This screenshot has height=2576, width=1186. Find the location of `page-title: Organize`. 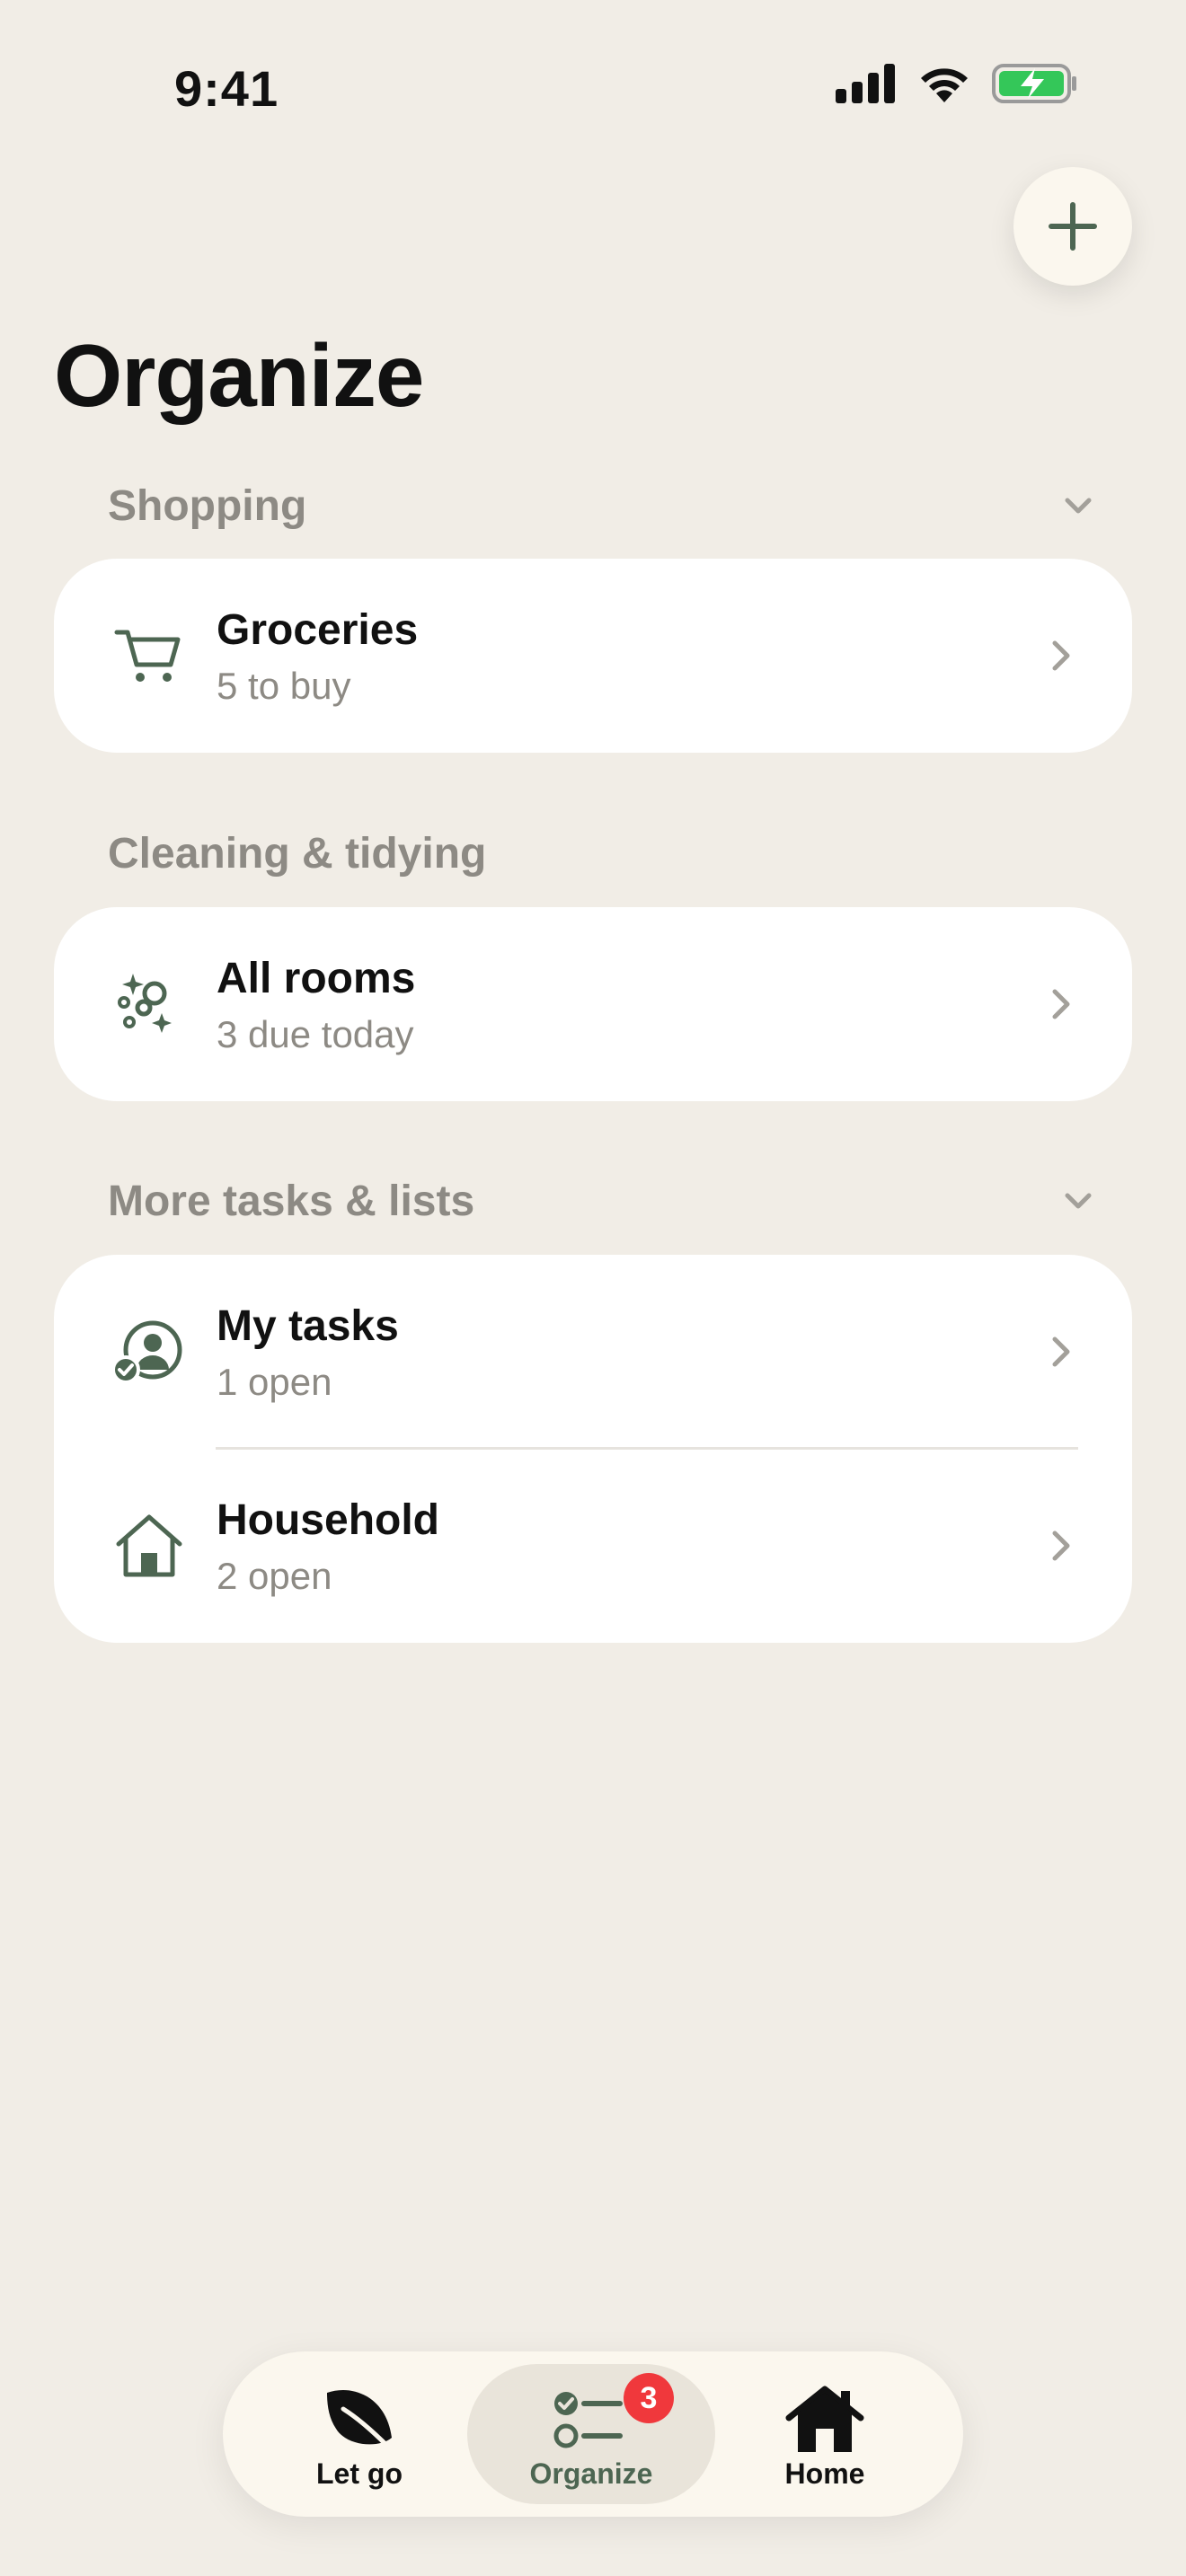

page-title: Organize is located at coordinates (239, 375).